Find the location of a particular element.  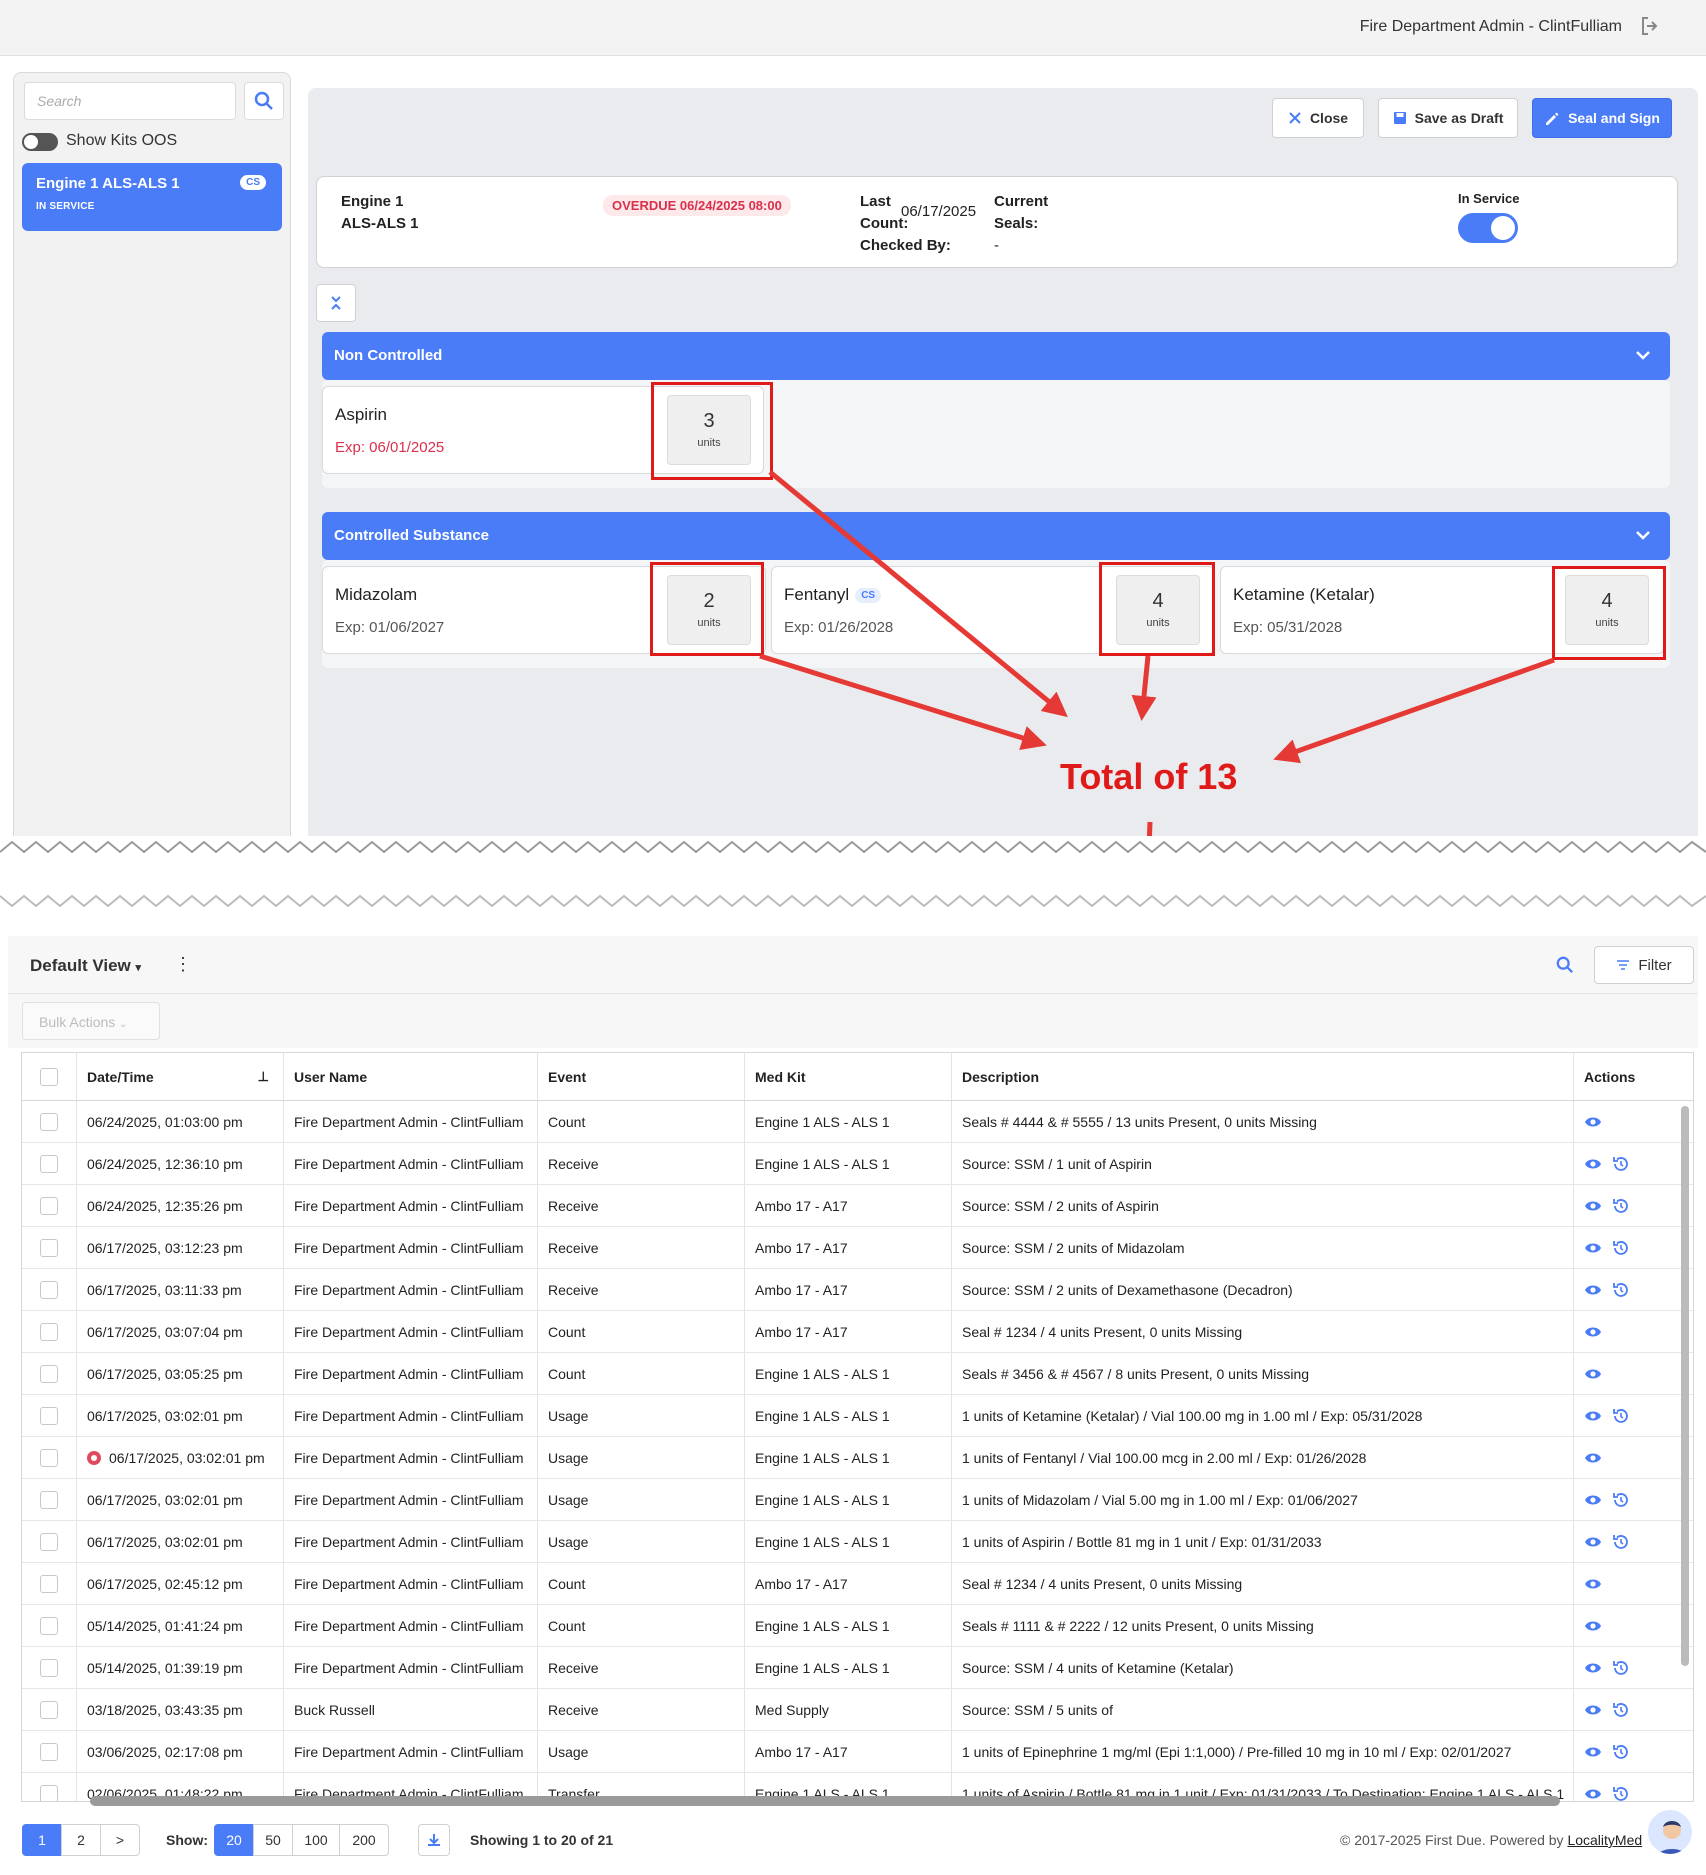

column-header-event: Event is located at coordinates (641, 1076).